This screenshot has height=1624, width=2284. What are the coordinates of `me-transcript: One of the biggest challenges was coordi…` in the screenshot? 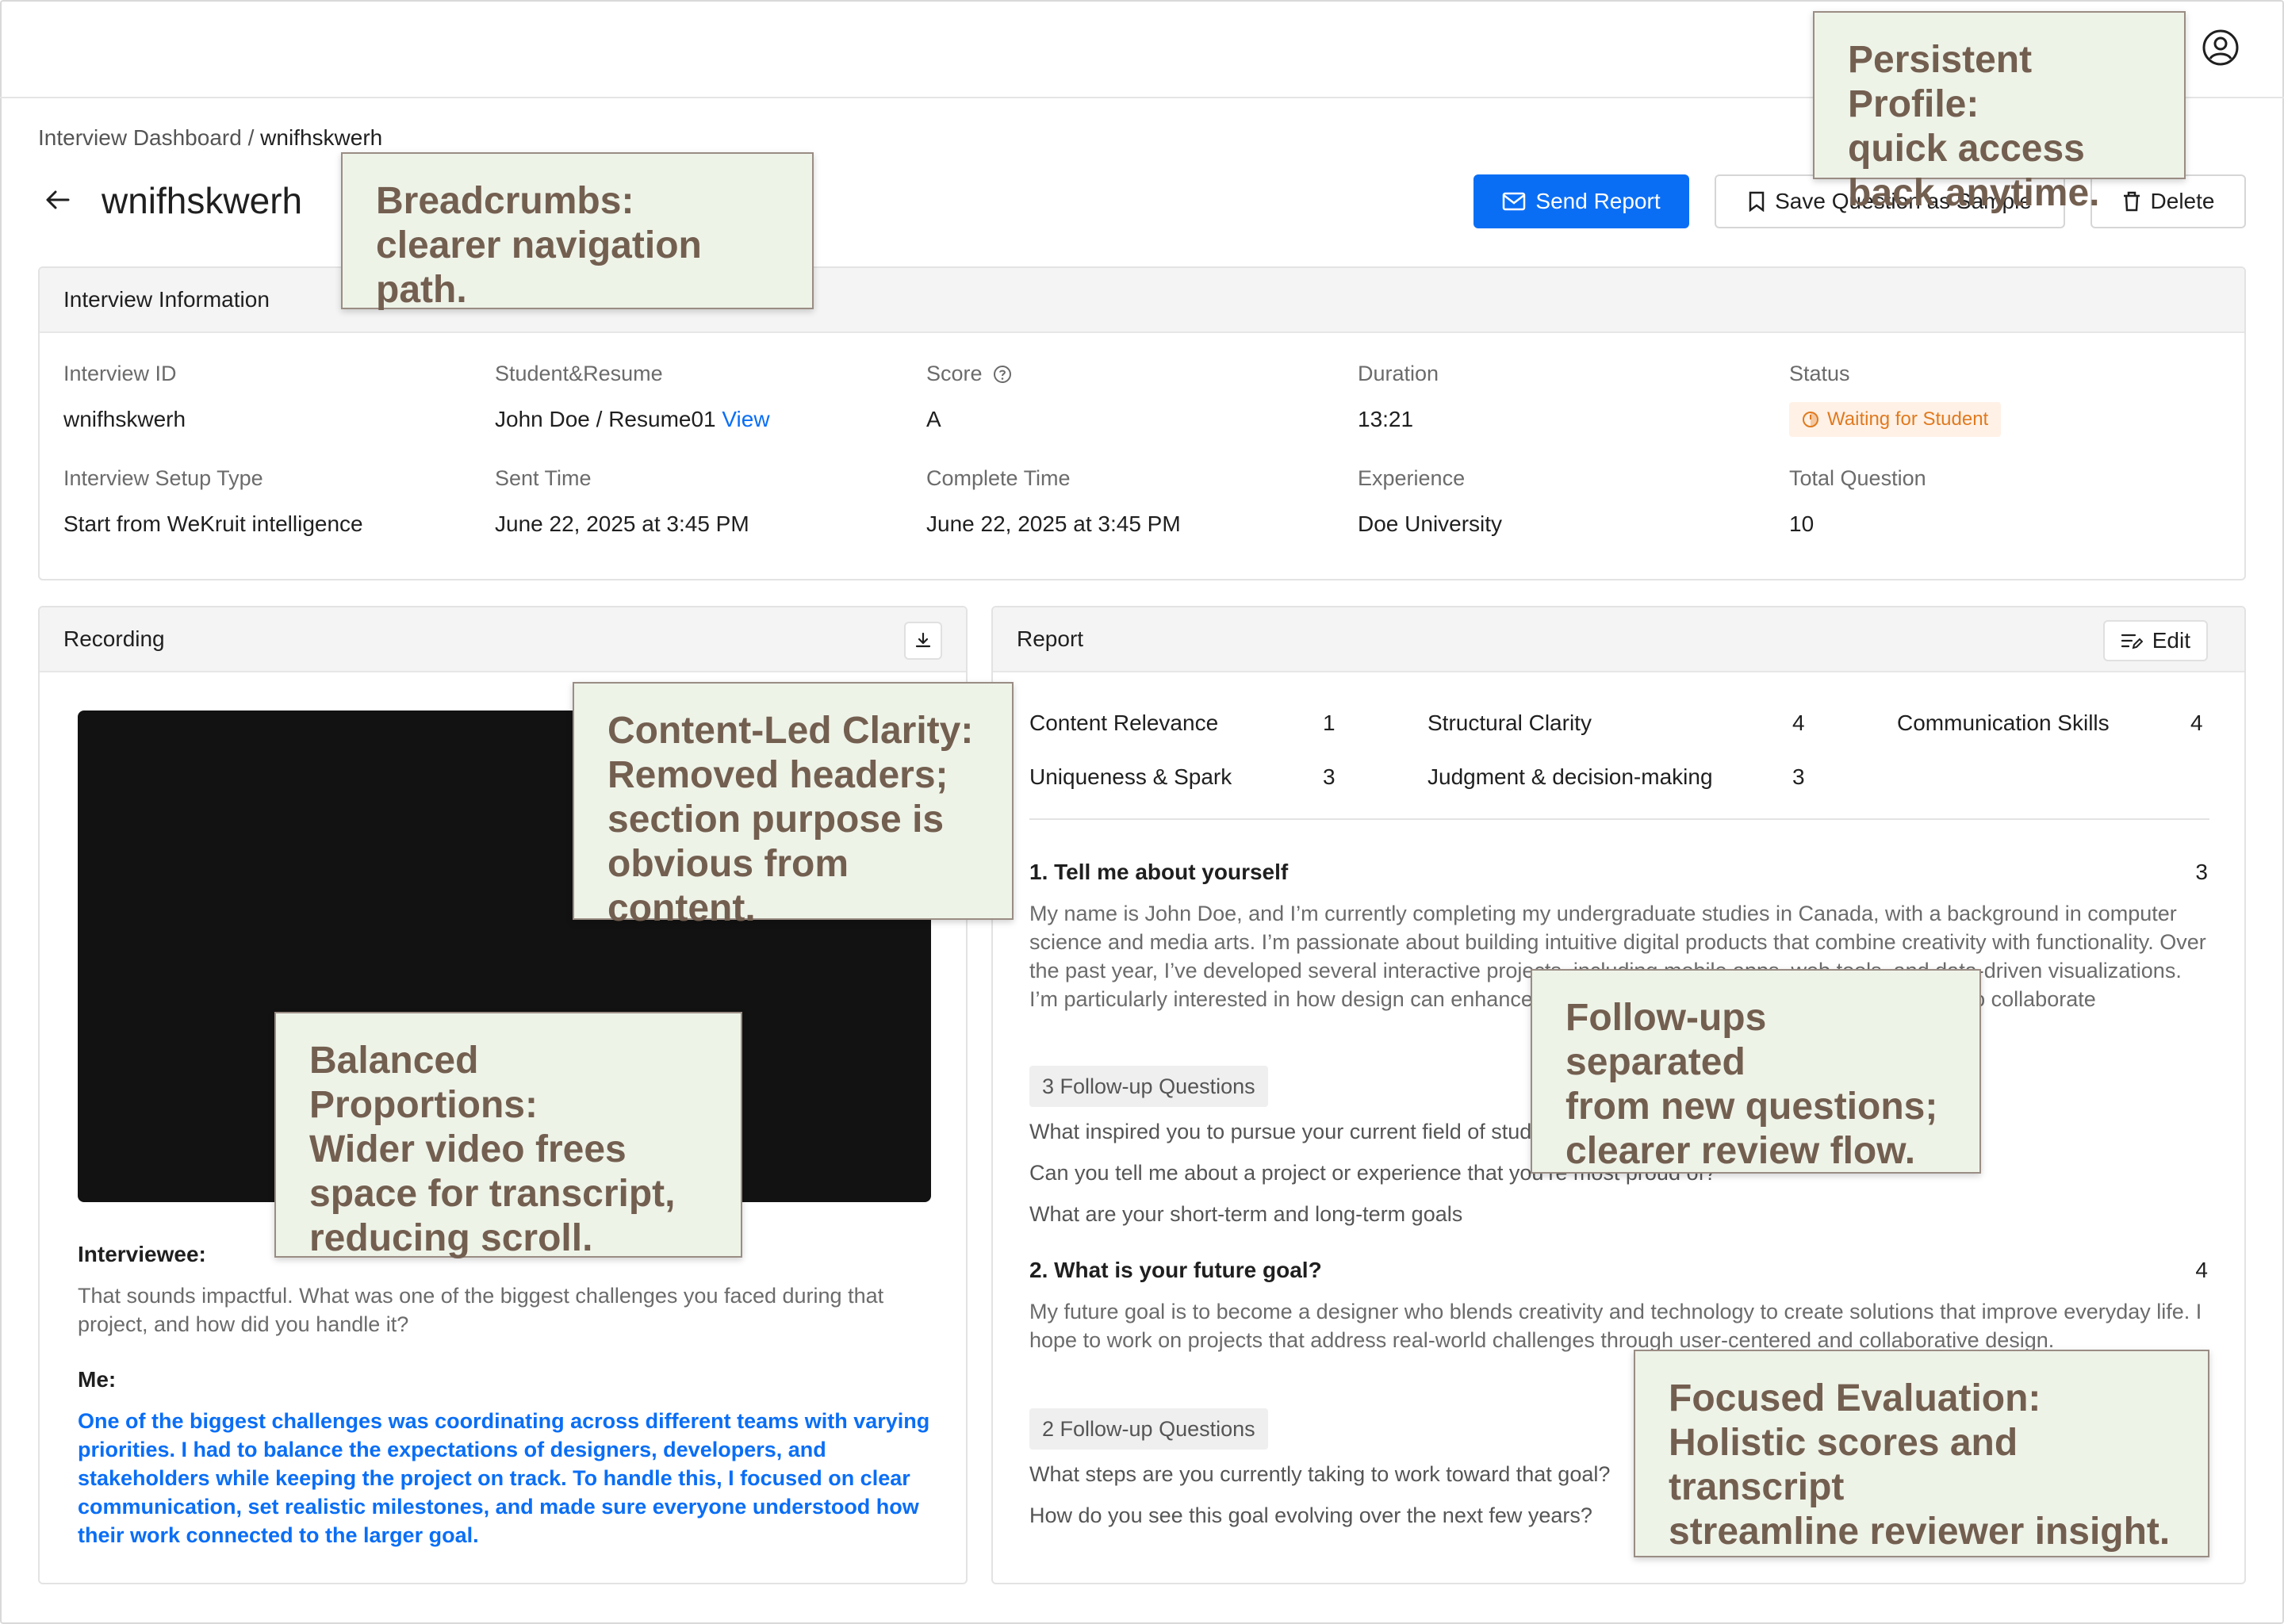 It's located at (504, 1478).